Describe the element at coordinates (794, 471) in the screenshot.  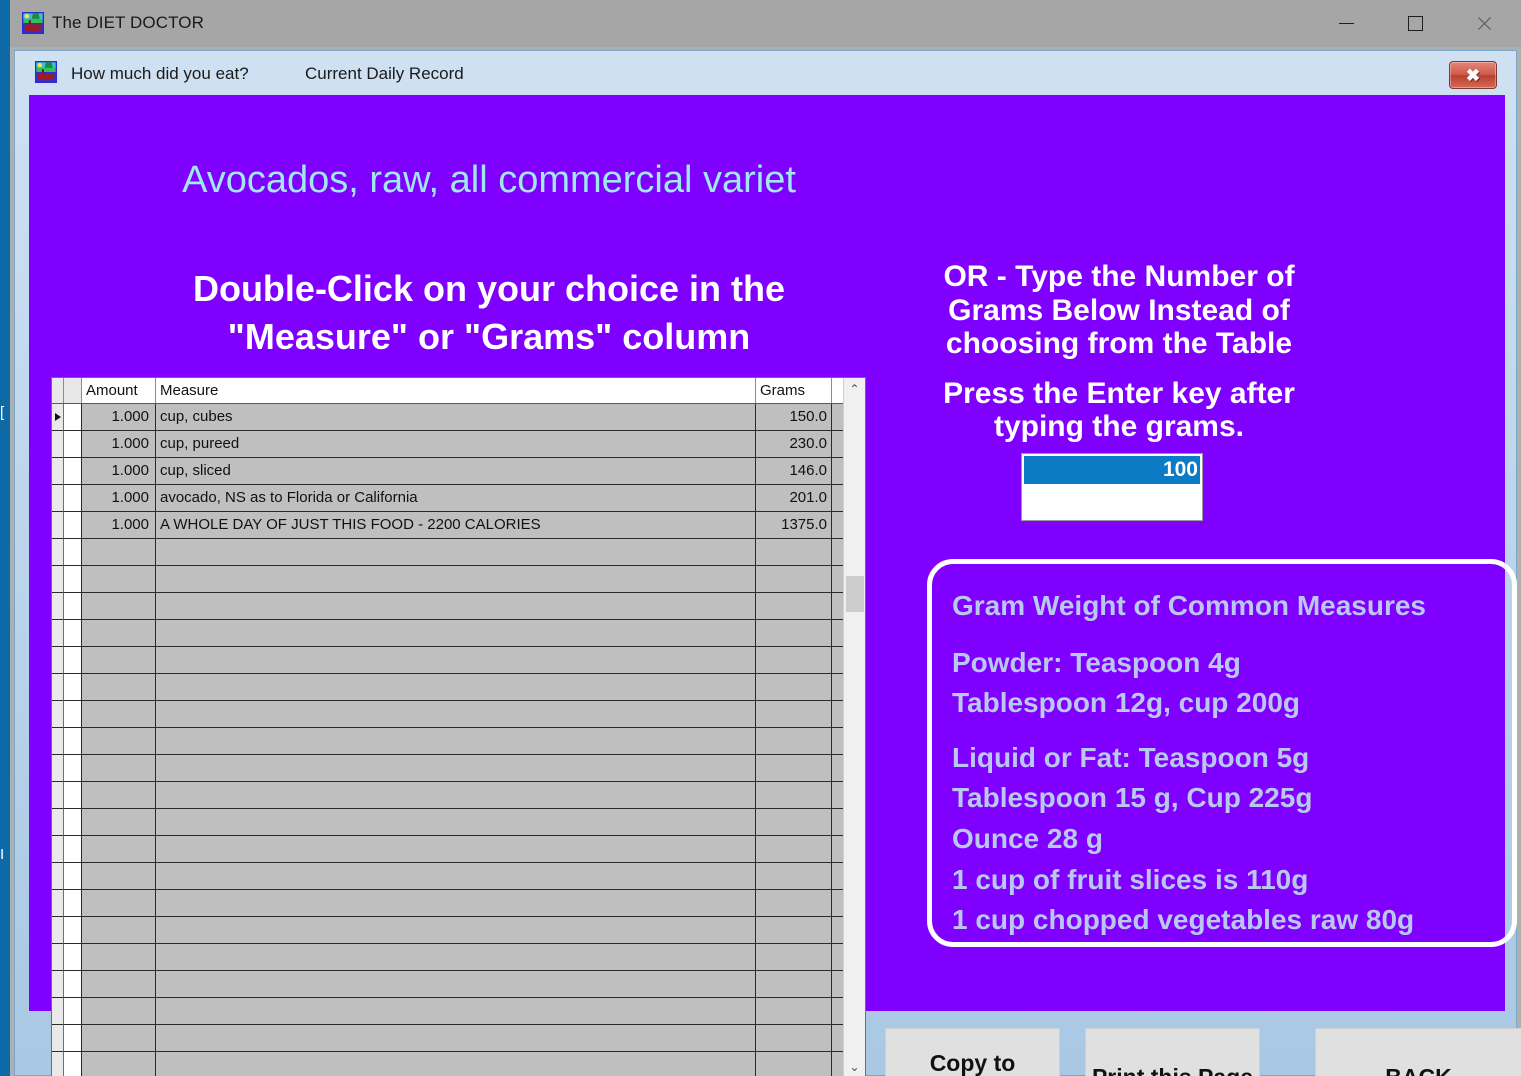
I see `cell-grams: 146.0` at that location.